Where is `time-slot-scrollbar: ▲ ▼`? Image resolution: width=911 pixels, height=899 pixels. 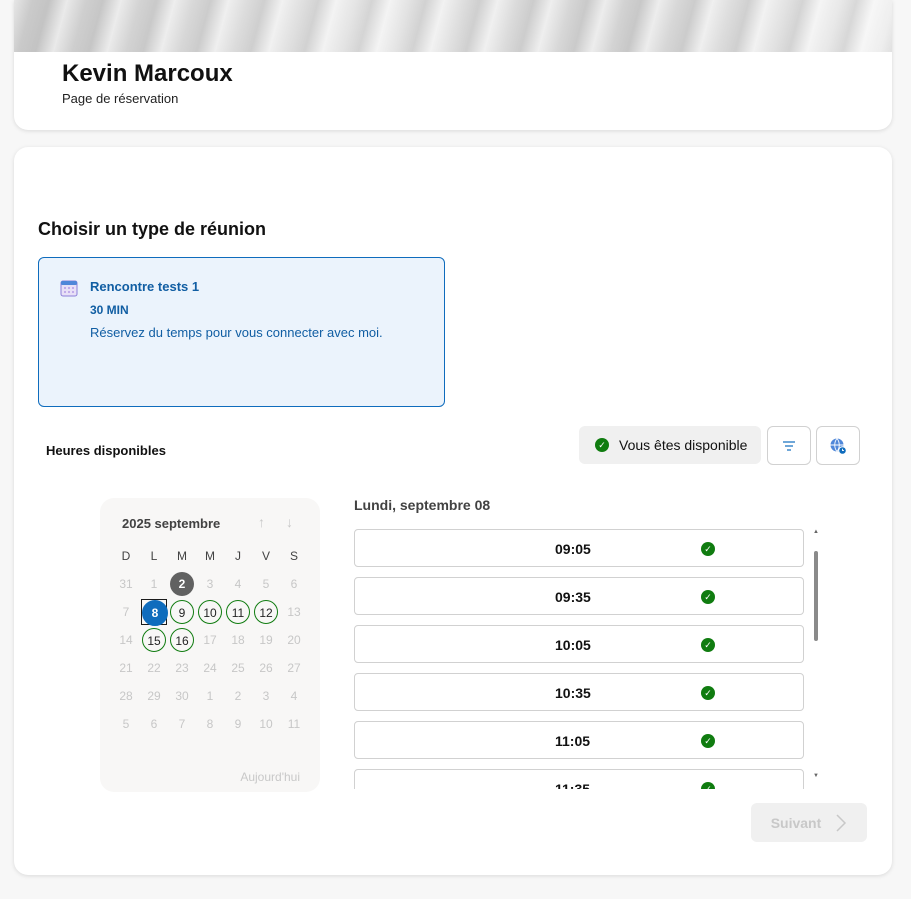 time-slot-scrollbar: ▲ ▼ is located at coordinates (816, 657).